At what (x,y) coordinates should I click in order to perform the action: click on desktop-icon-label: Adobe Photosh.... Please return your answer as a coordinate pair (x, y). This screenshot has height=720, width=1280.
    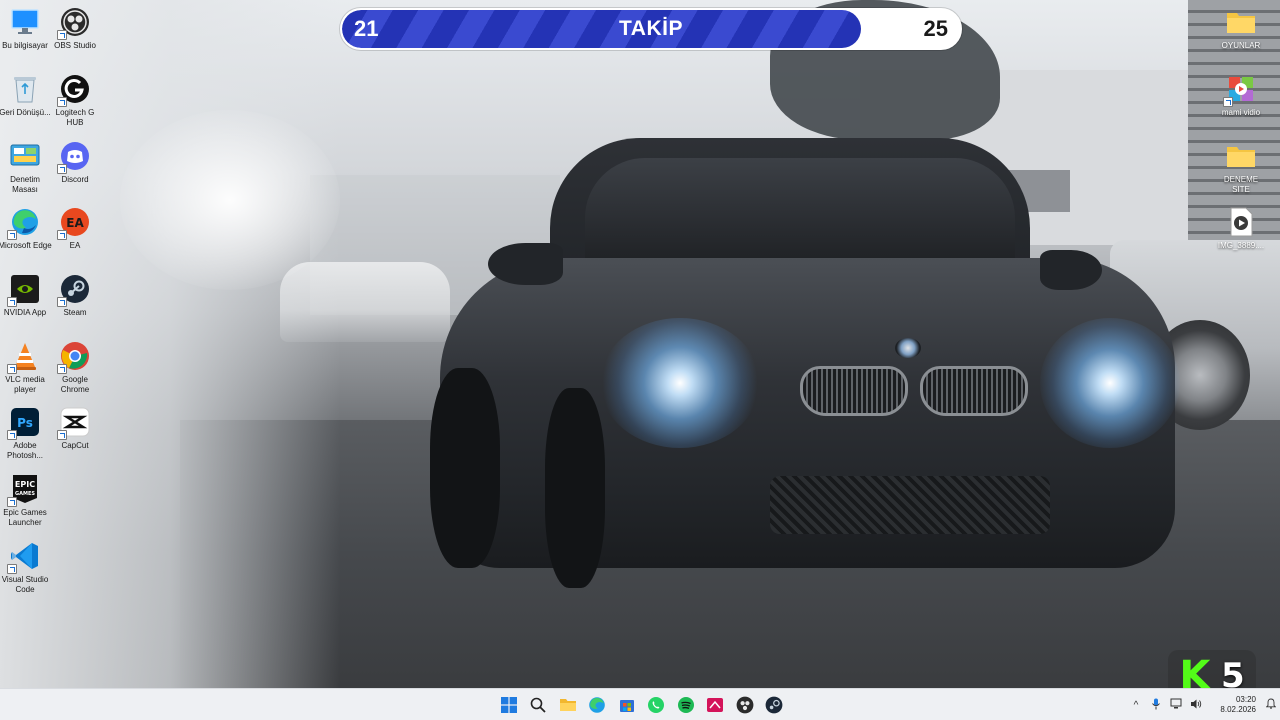
    Looking at the image, I should click on (25, 450).